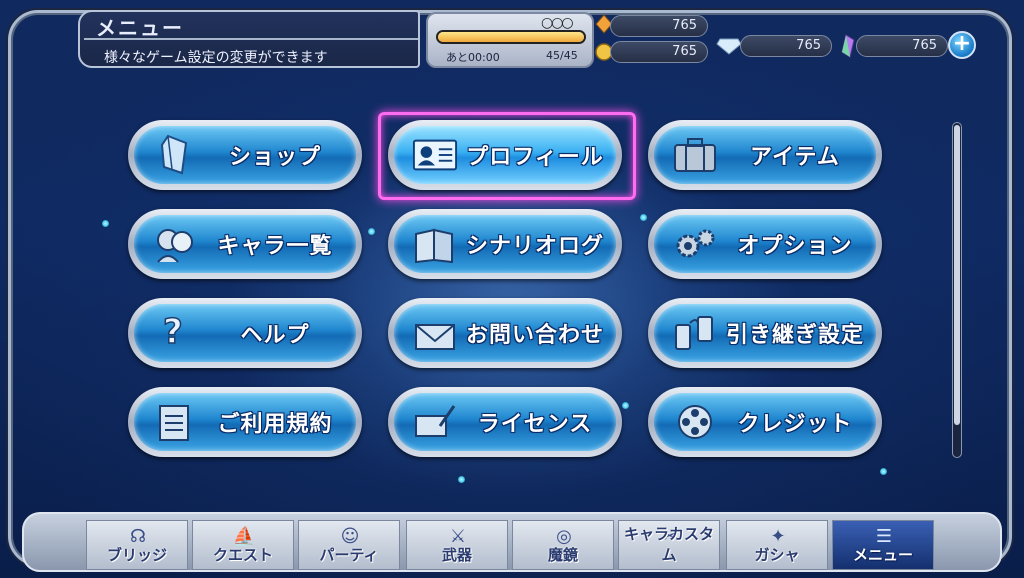  I want to click on menu-button-1: ショップ, so click(245, 155).